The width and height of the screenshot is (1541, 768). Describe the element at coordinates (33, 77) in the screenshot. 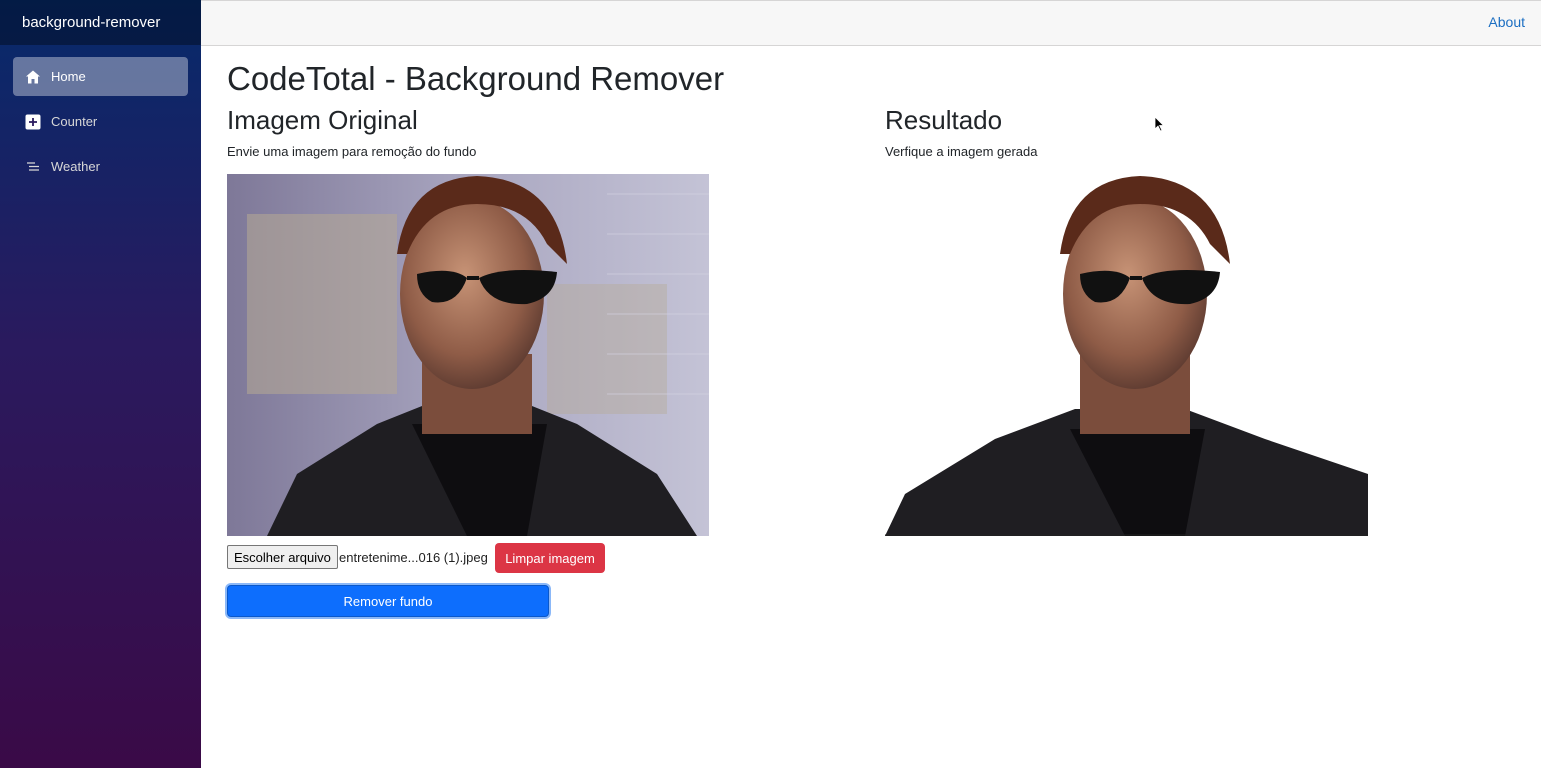

I see `home-icon` at that location.